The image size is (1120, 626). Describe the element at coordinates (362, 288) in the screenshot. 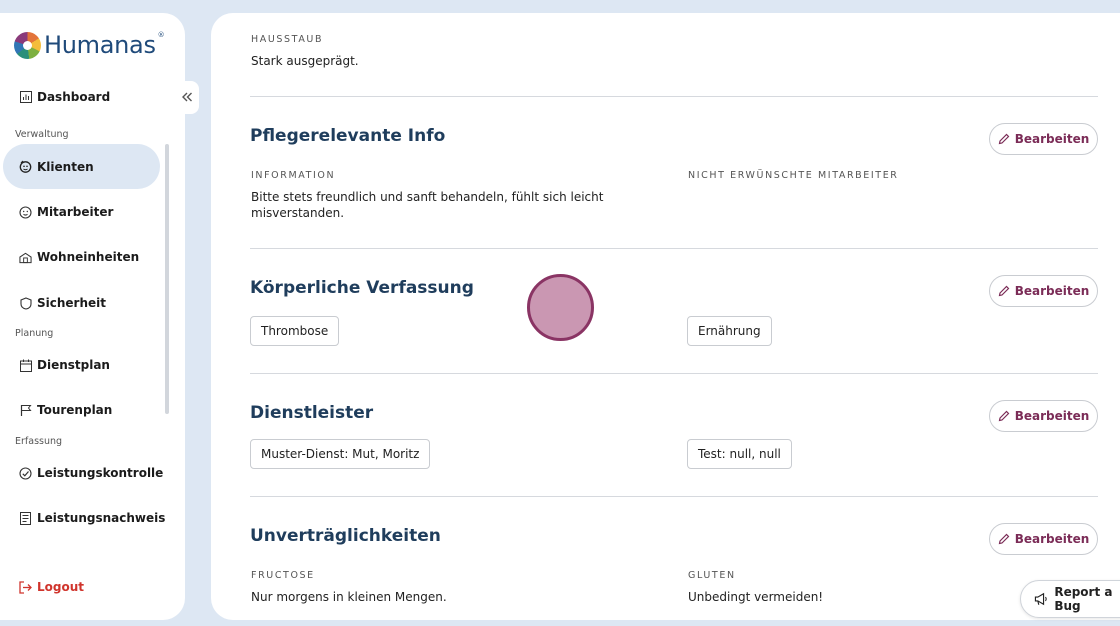

I see `koerper-title: Körperliche Verfassung` at that location.